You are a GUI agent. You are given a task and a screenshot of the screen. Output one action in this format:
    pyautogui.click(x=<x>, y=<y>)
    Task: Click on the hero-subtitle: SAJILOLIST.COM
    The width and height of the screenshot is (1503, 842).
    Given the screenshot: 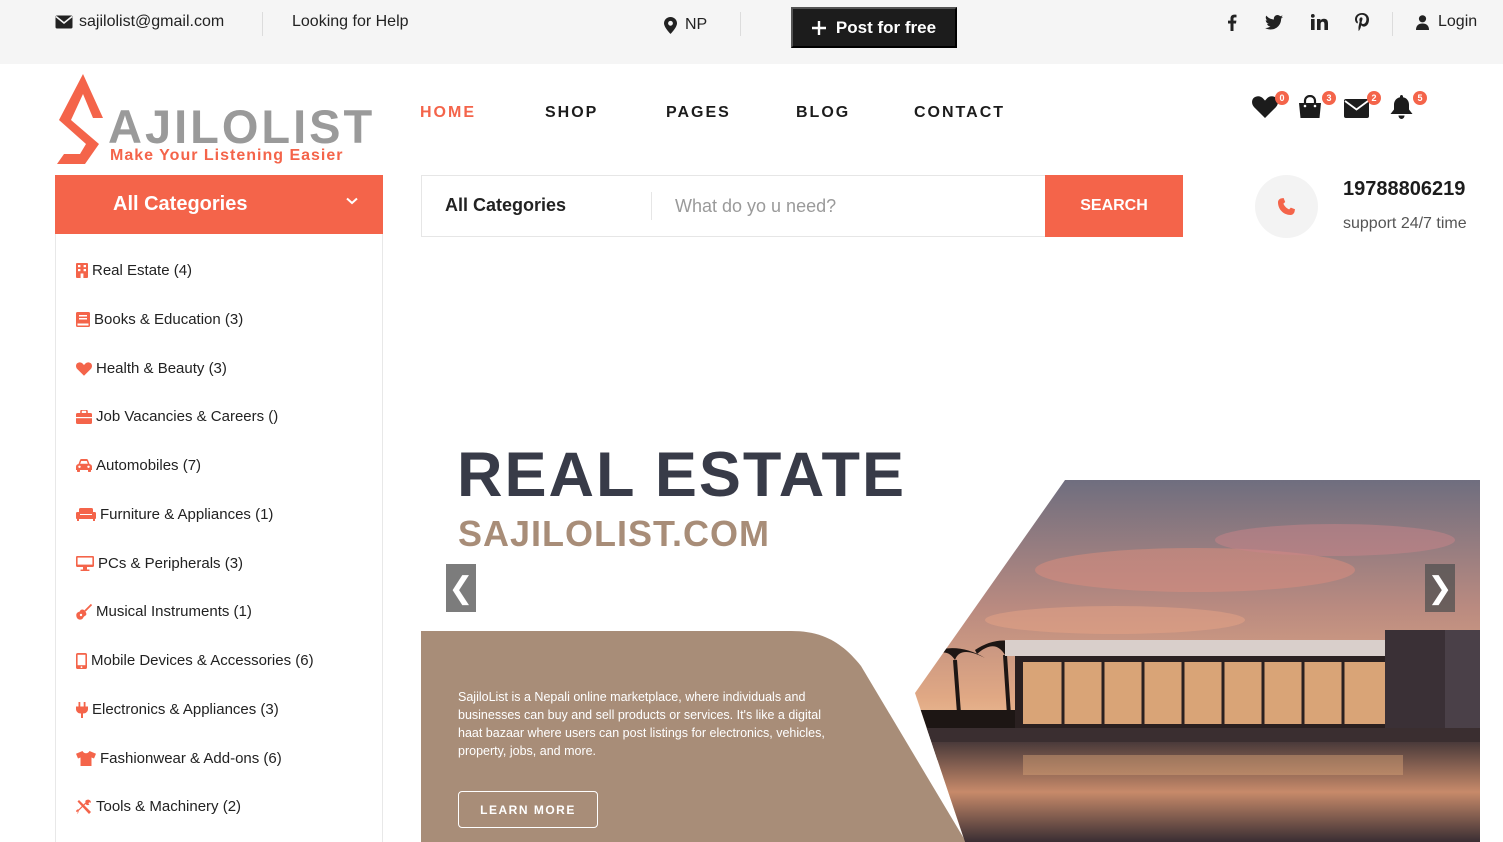 What is the action you would take?
    pyautogui.click(x=614, y=533)
    